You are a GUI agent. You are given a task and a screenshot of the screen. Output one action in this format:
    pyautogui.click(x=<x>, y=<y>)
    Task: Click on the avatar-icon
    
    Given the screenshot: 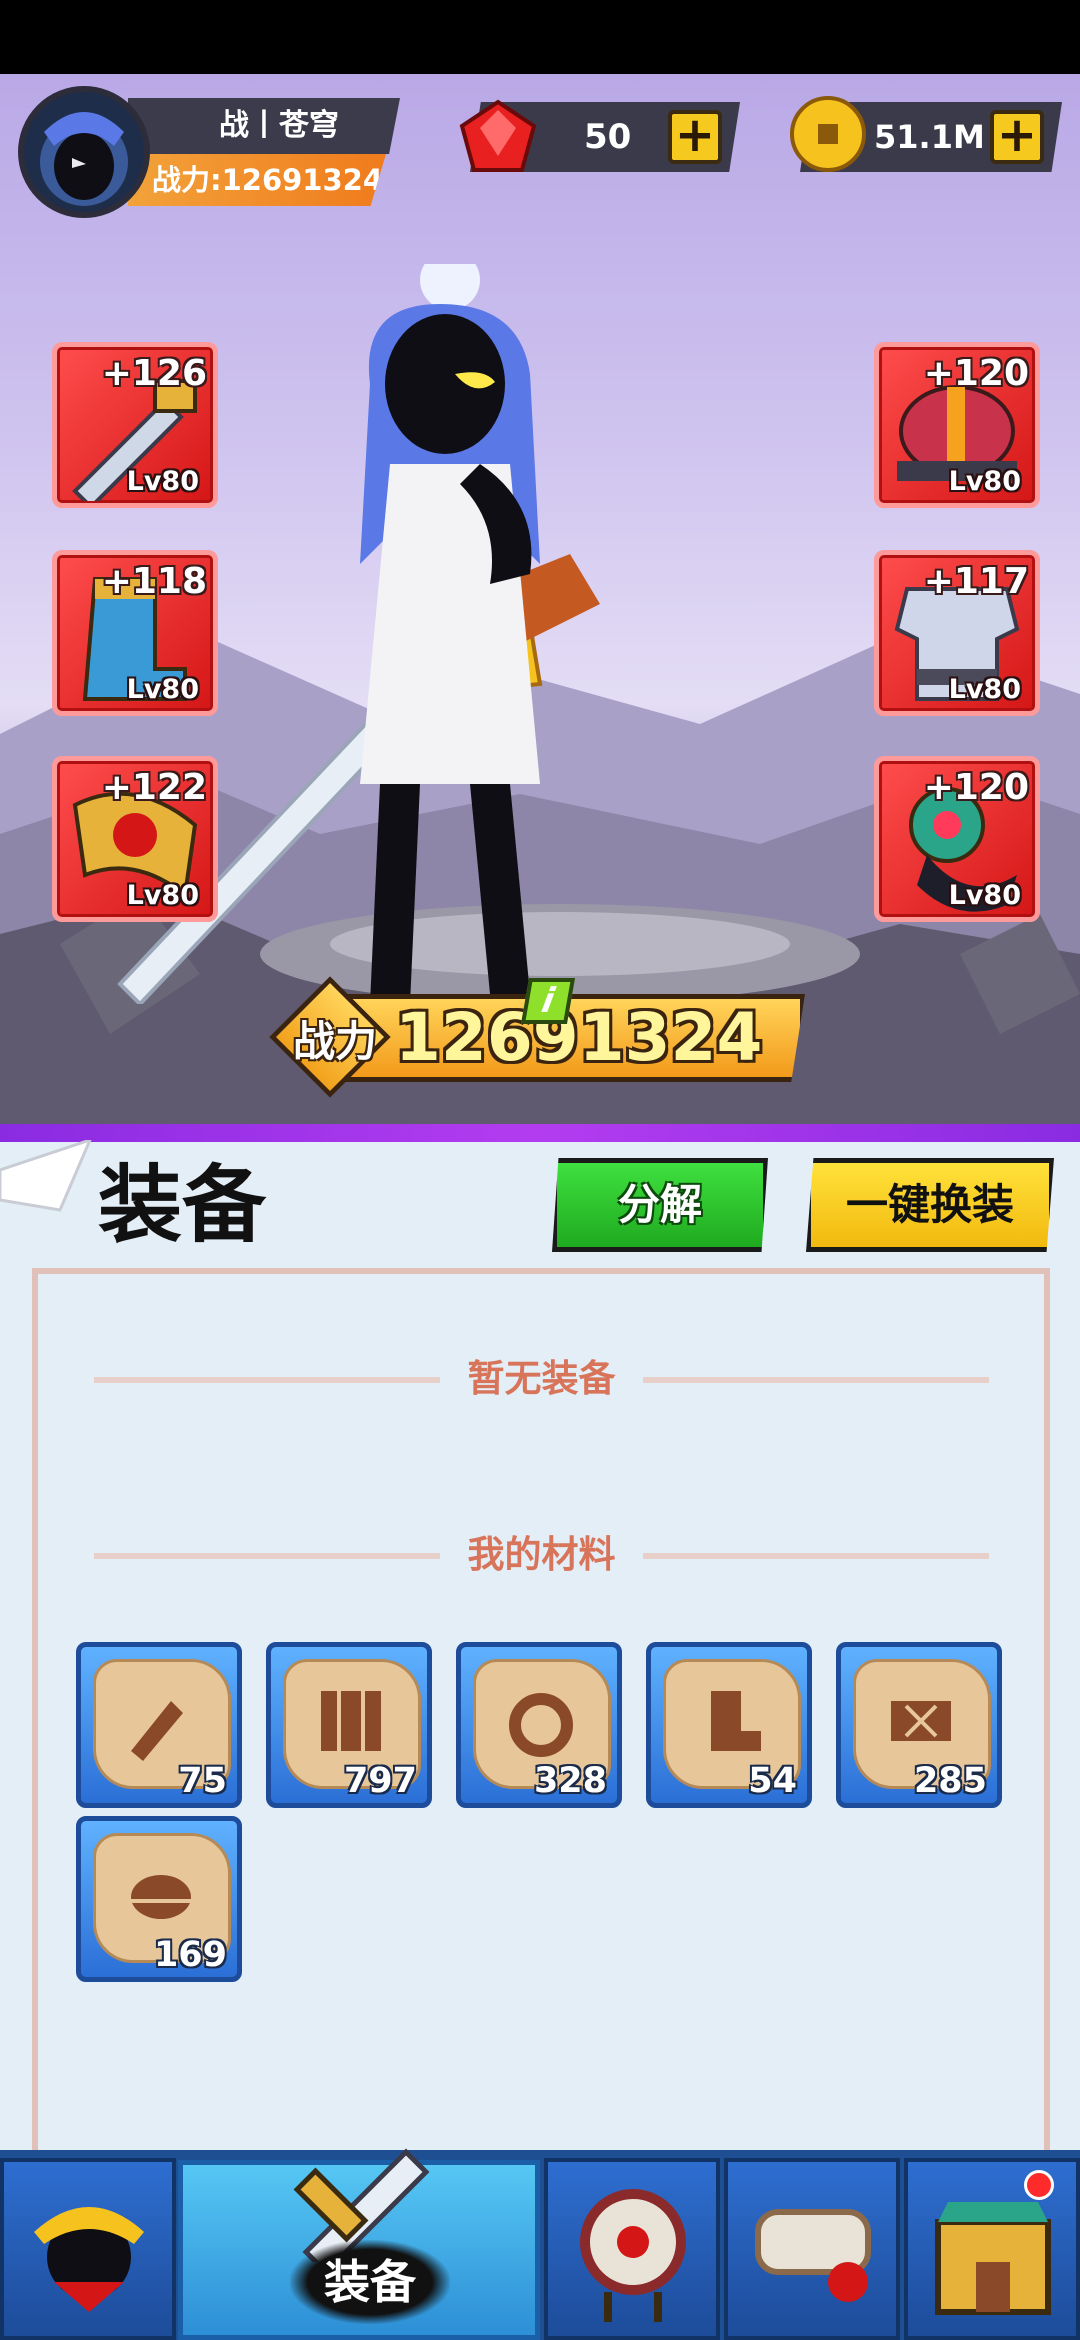 What is the action you would take?
    pyautogui.click(x=84, y=159)
    